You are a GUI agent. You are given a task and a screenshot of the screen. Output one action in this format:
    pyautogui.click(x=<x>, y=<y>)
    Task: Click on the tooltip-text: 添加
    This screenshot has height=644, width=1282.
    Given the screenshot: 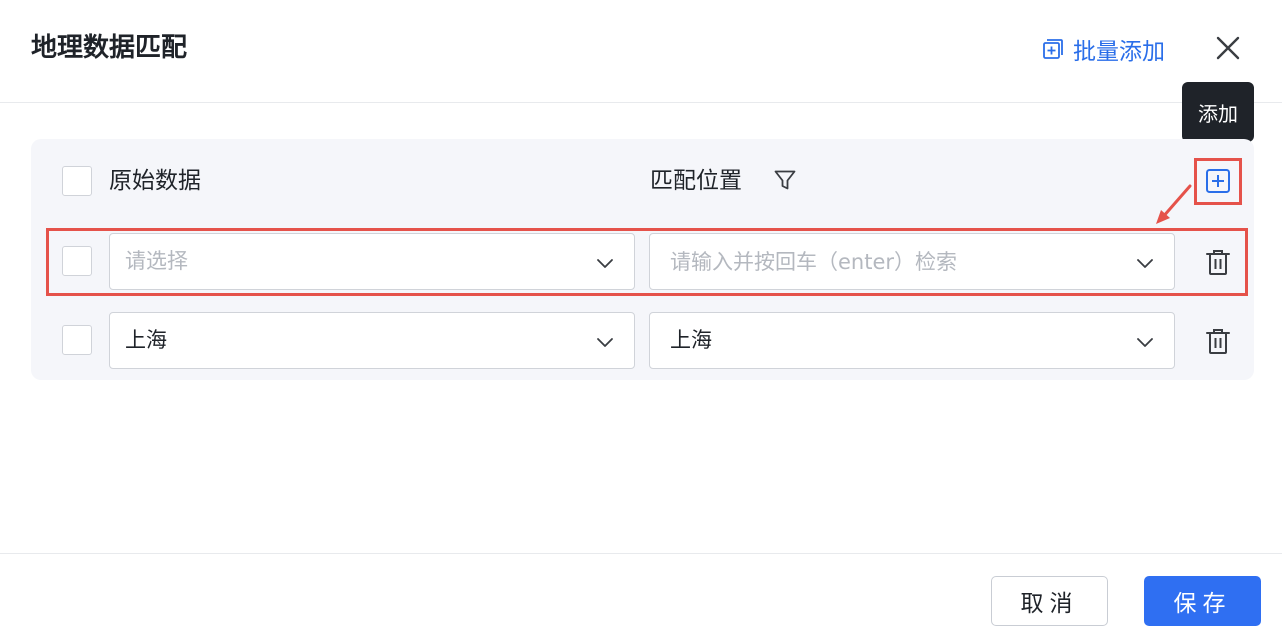 What is the action you would take?
    pyautogui.click(x=1218, y=113)
    